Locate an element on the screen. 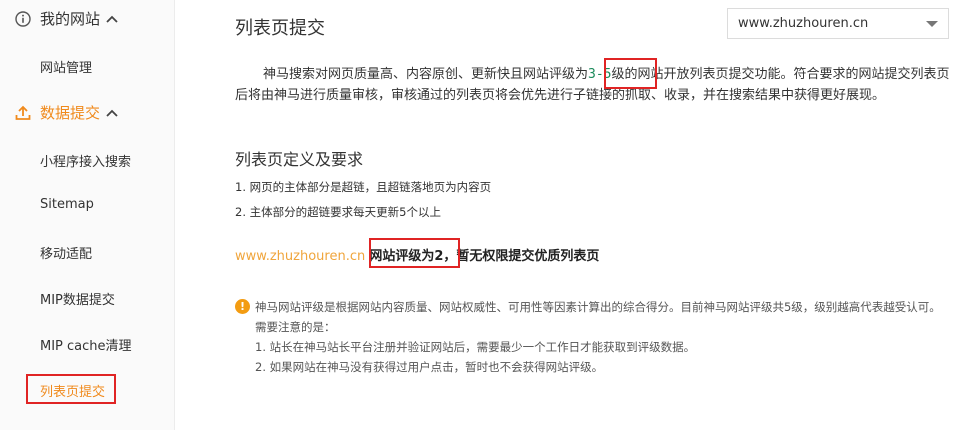 Image resolution: width=960 pixels, height=430 pixels. sidebar-group-label: 数据提交 is located at coordinates (70, 113).